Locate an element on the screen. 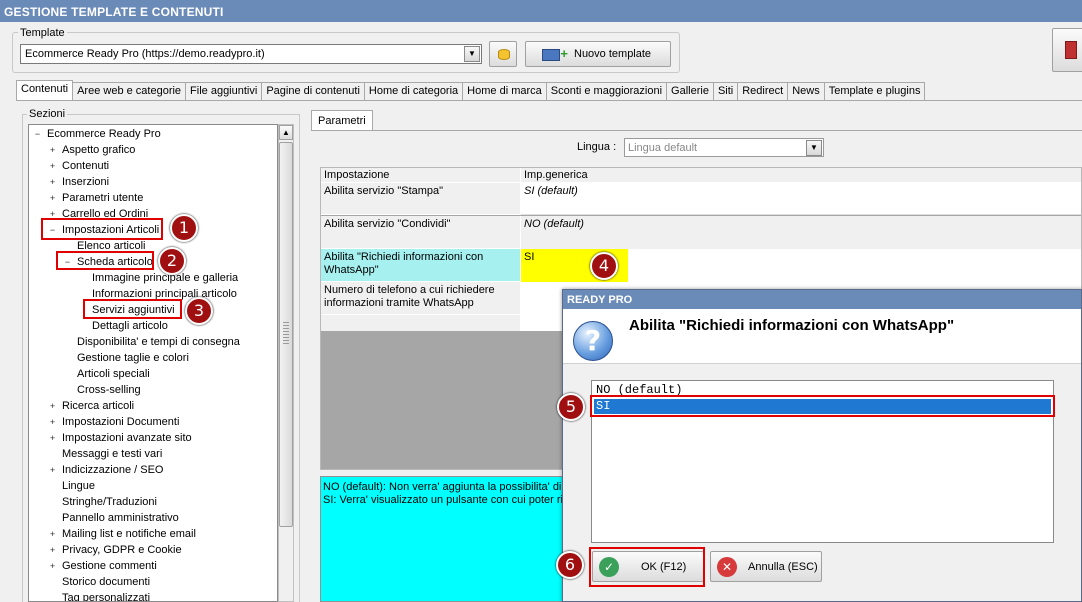  exit-icon is located at coordinates (1071, 50).